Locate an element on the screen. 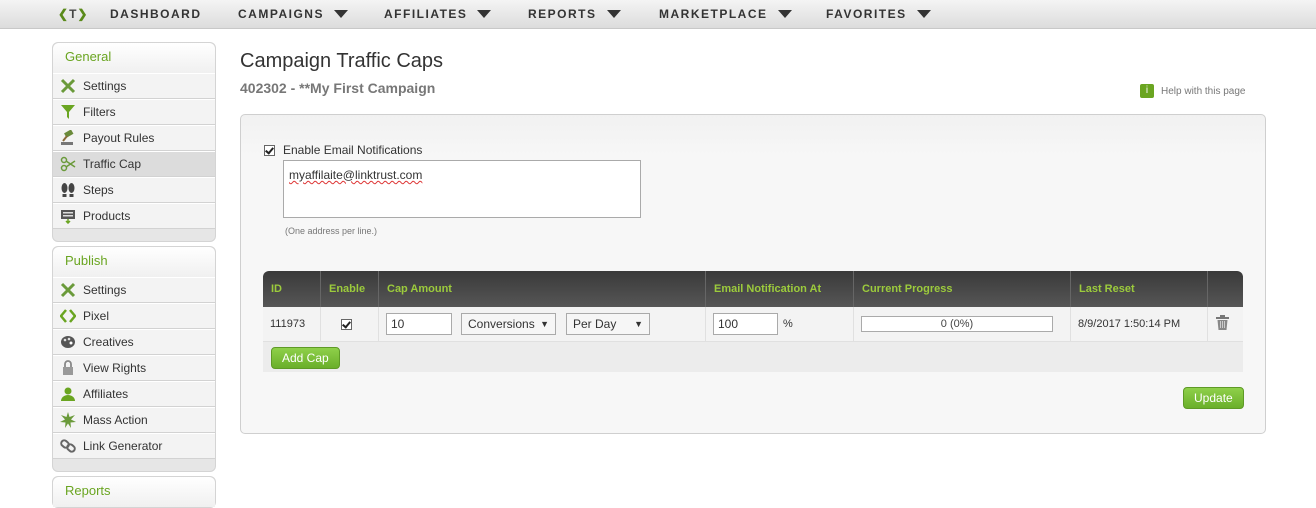  nav-dashboard: DASHBOARD is located at coordinates (156, 14).